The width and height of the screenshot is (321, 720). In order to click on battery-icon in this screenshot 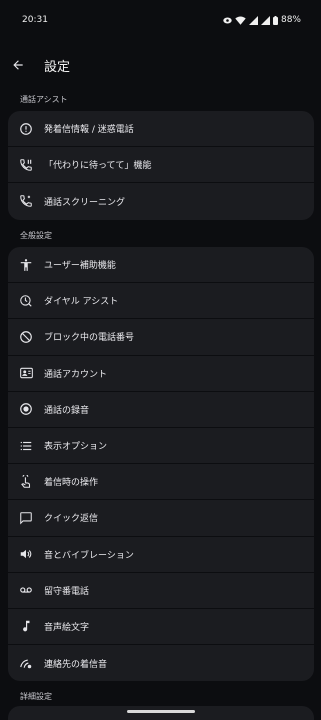, I will do `click(275, 20)`.